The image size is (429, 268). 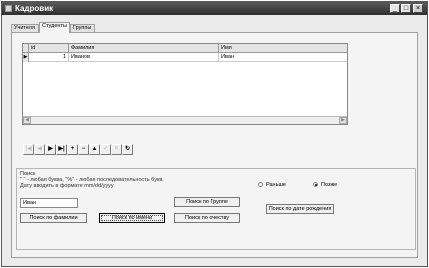 What do you see at coordinates (132, 218) in the screenshot?
I see `search-by-name-button: Поиск по имени` at bounding box center [132, 218].